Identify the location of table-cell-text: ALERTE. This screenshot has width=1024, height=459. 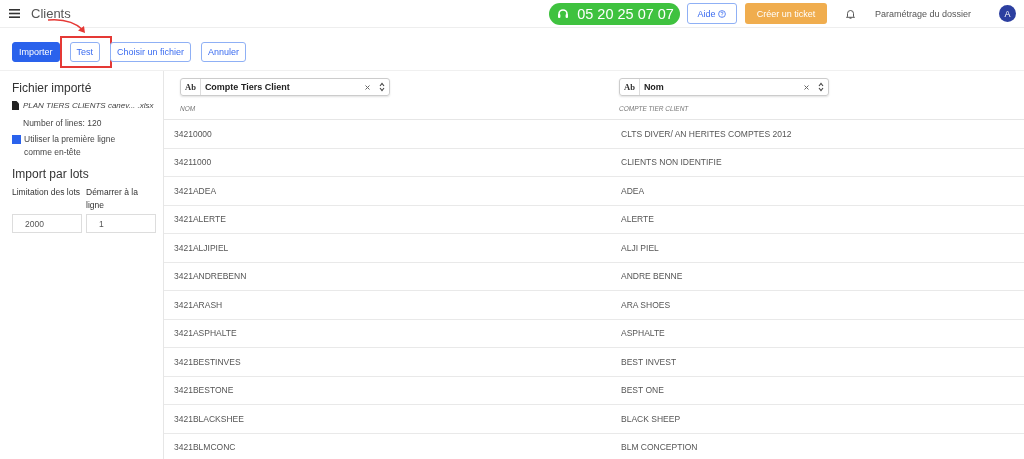
(637, 219).